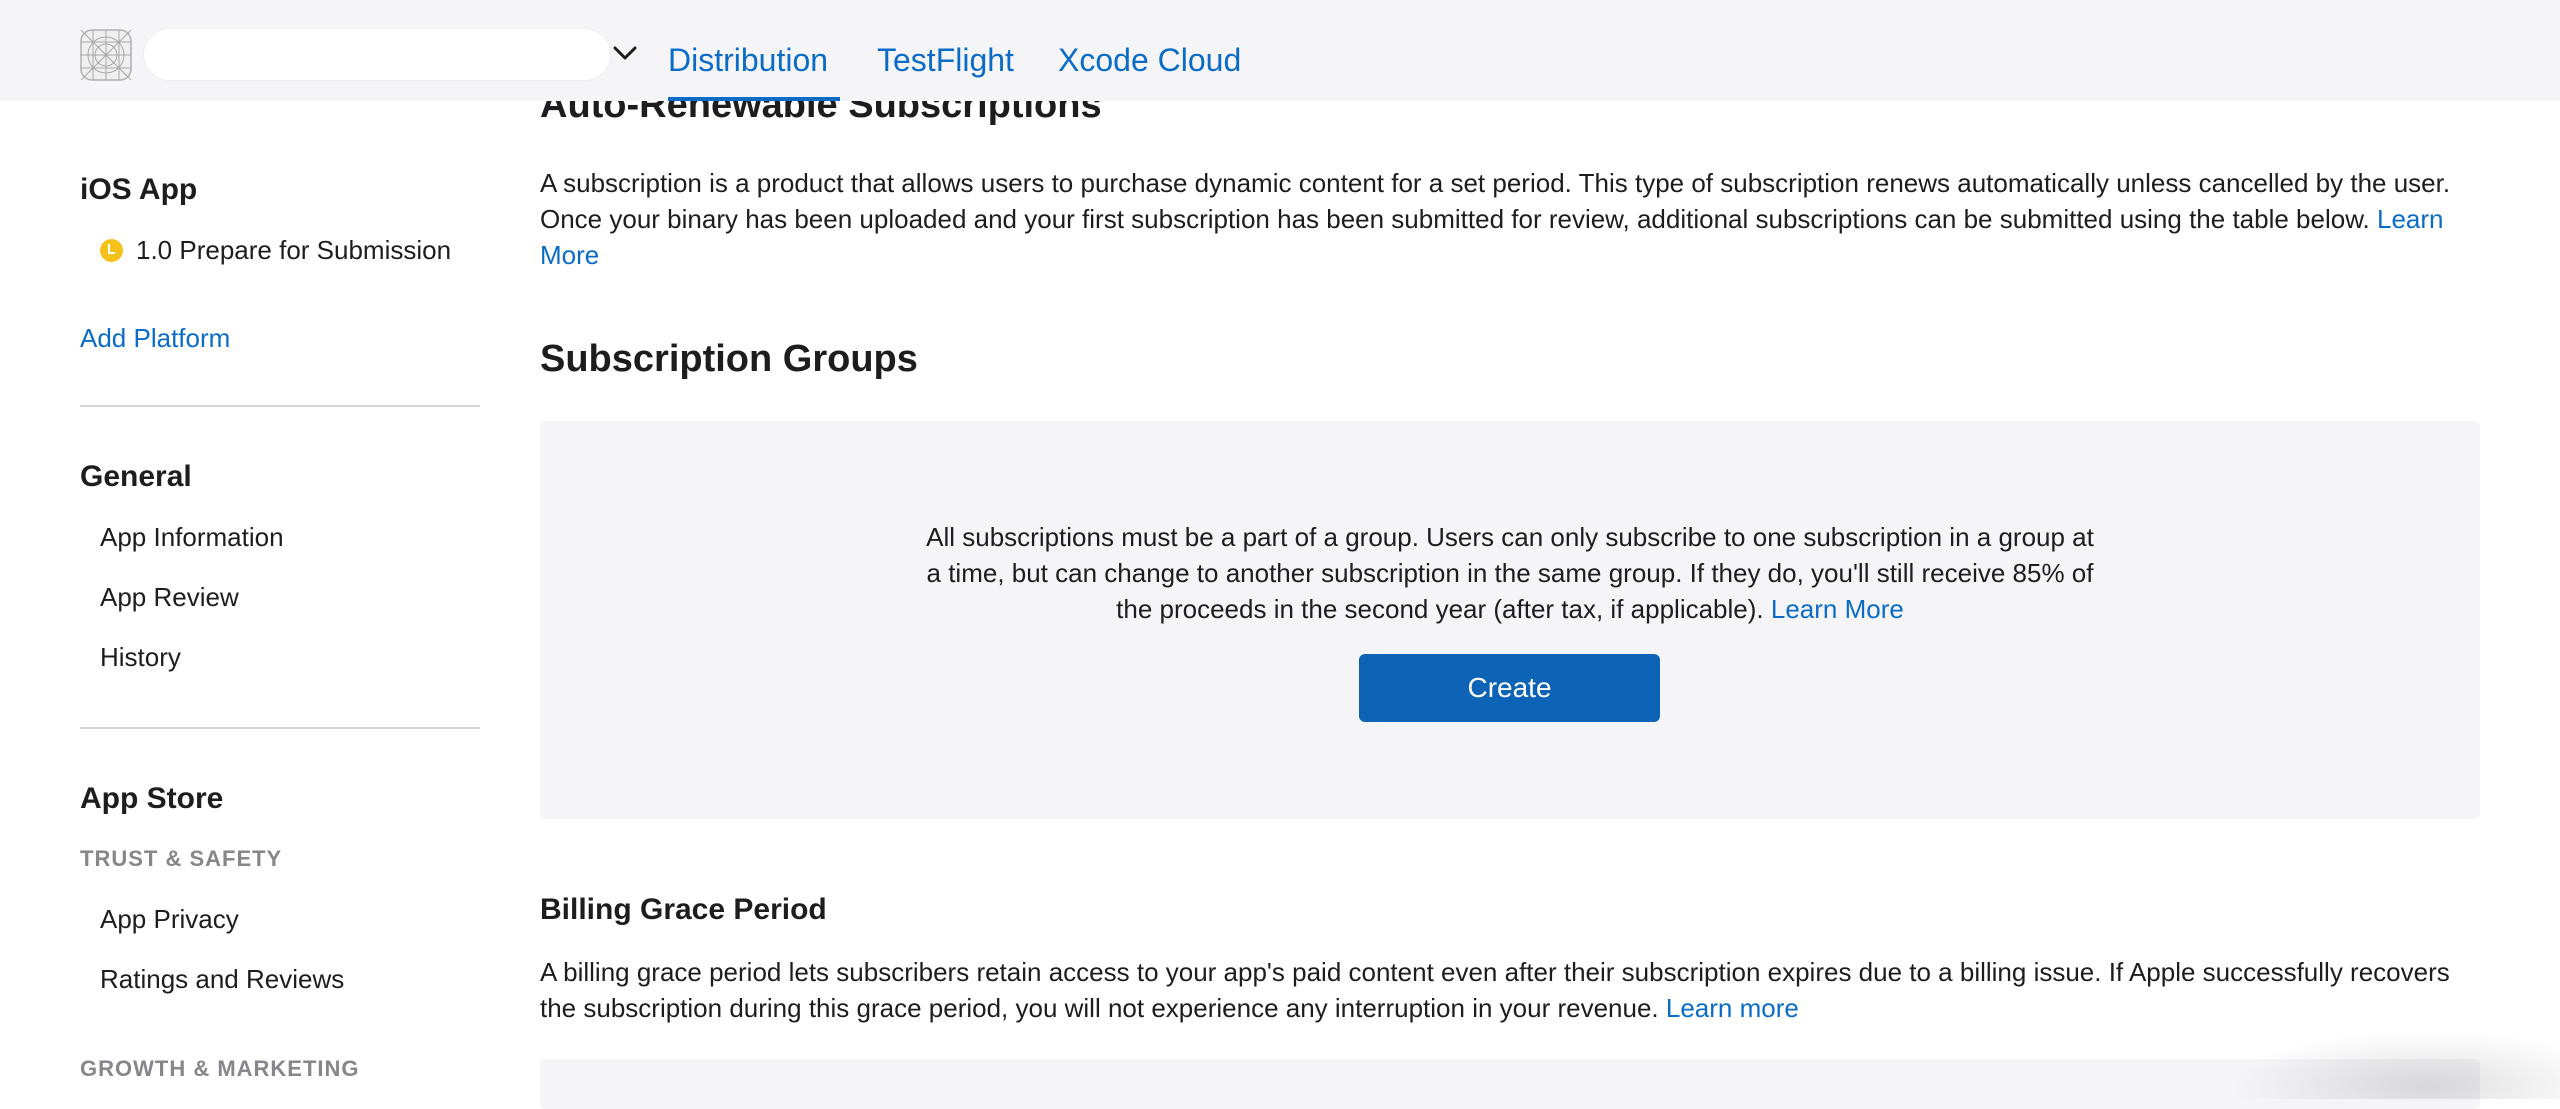 The width and height of the screenshot is (2560, 1109). Describe the element at coordinates (1509, 688) in the screenshot. I see `create-button: Create` at that location.